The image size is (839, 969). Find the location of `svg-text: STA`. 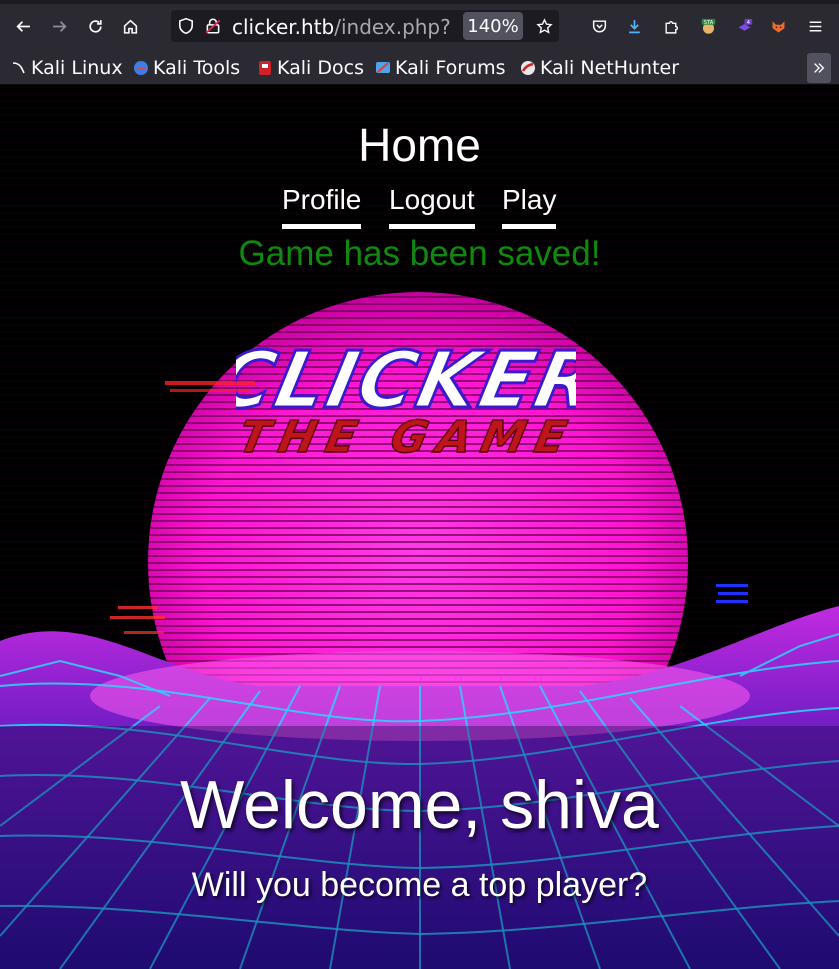

svg-text: STA is located at coordinates (708, 22).